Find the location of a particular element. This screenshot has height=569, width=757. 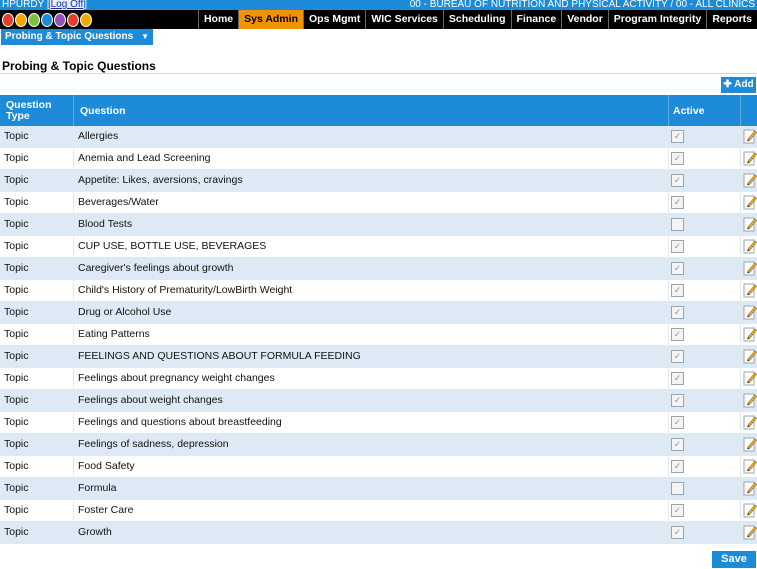

column-header-active: Active is located at coordinates (705, 110).